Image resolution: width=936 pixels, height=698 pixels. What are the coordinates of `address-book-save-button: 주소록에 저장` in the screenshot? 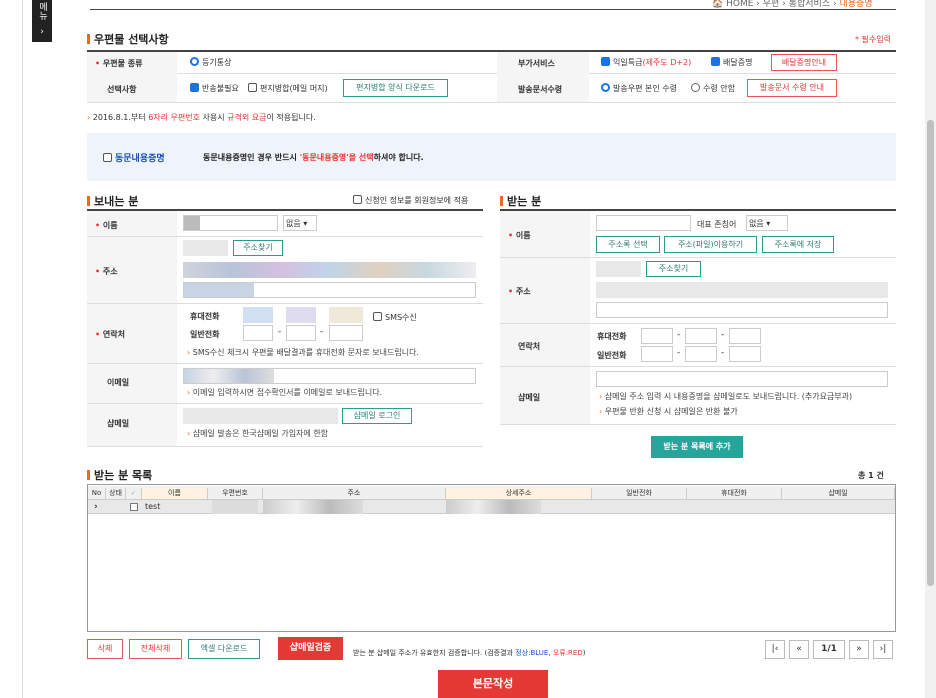 It's located at (798, 244).